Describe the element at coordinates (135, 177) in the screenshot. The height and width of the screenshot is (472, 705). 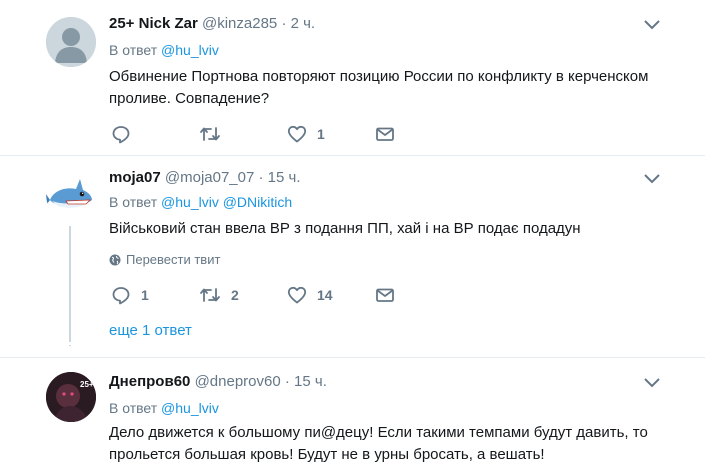
I see `display-name: moja07` at that location.